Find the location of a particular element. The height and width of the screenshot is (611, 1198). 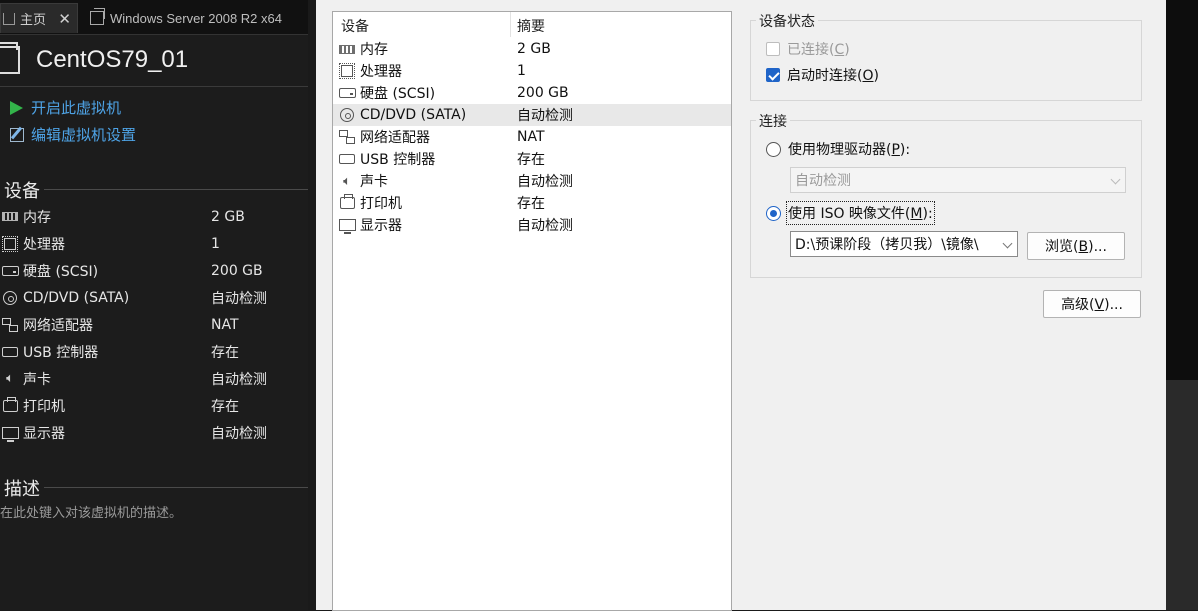

physical-drive-select: 自动检测 is located at coordinates (958, 180).